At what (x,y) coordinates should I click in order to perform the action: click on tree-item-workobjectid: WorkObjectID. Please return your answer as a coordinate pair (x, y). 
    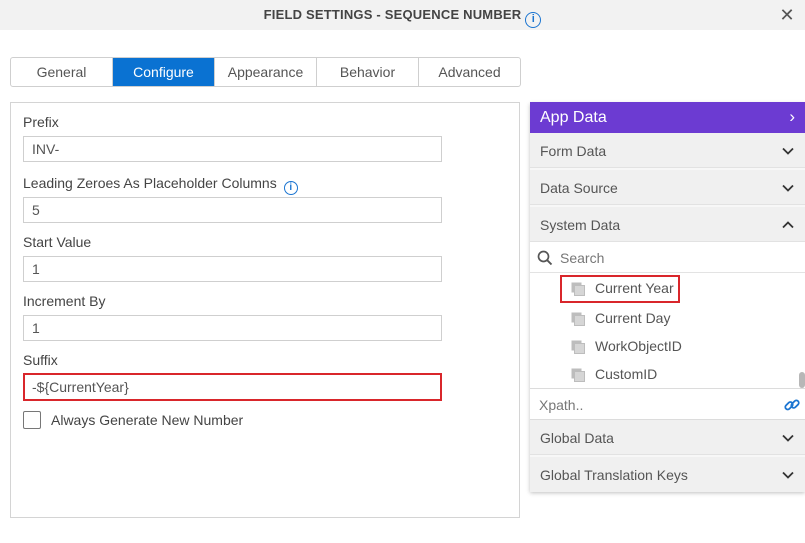
    Looking at the image, I should click on (621, 347).